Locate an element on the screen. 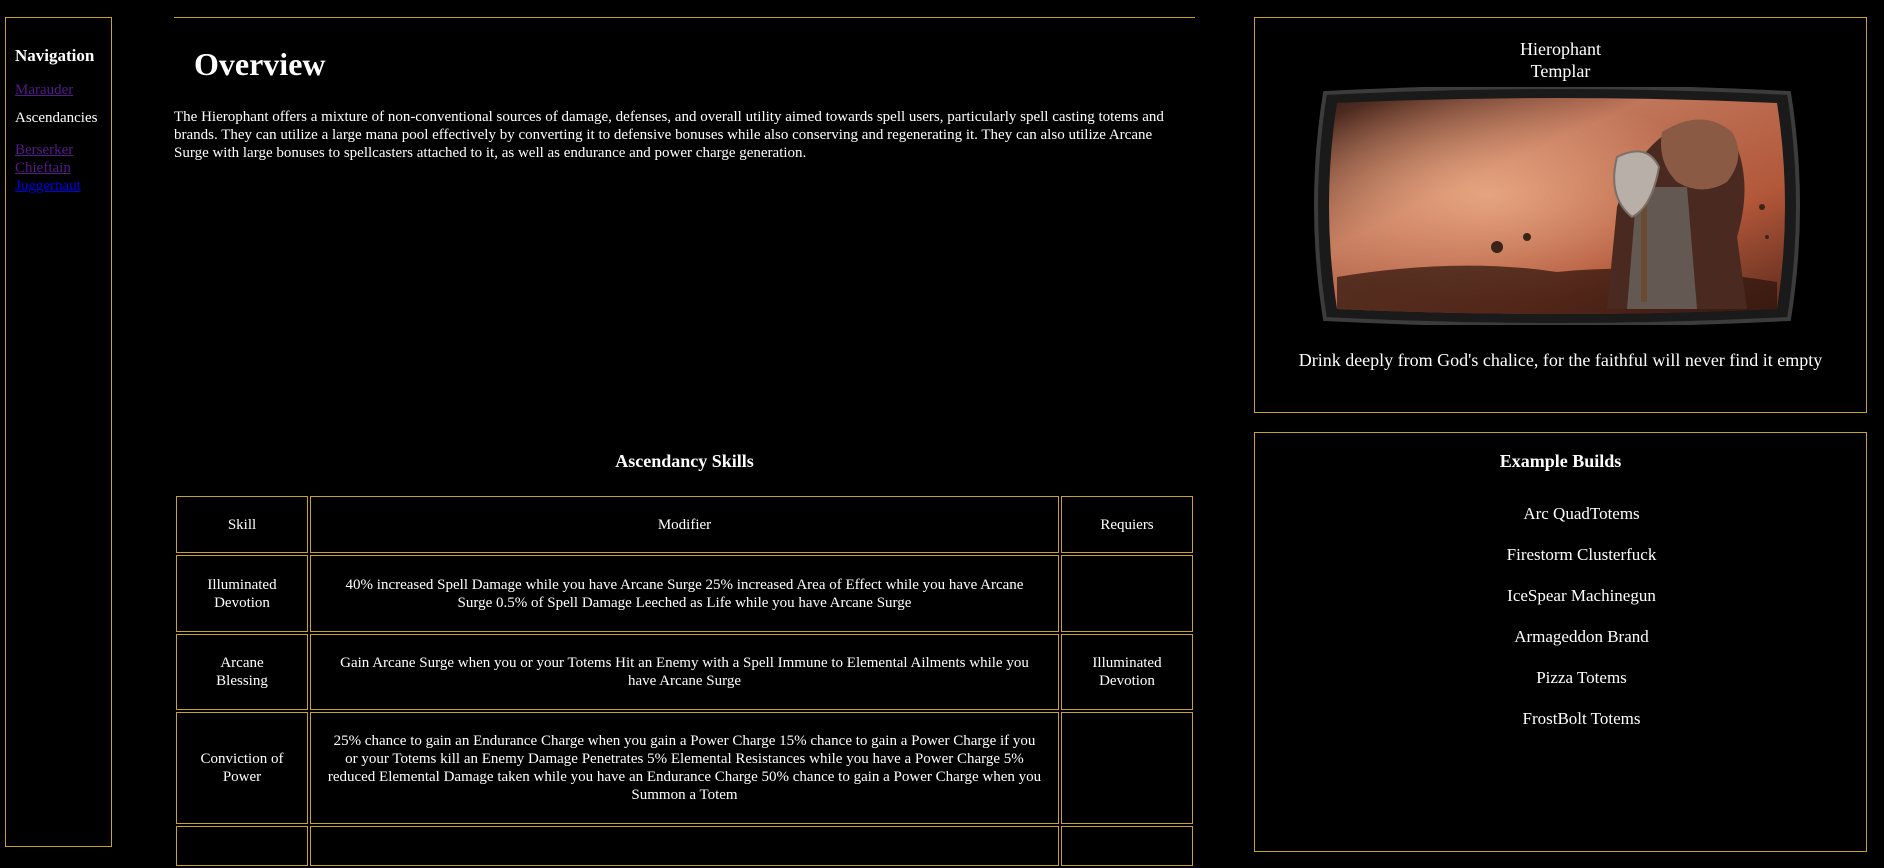 Image resolution: width=1884 pixels, height=868 pixels. nav-link-chieftain: Chieftain is located at coordinates (63, 168).